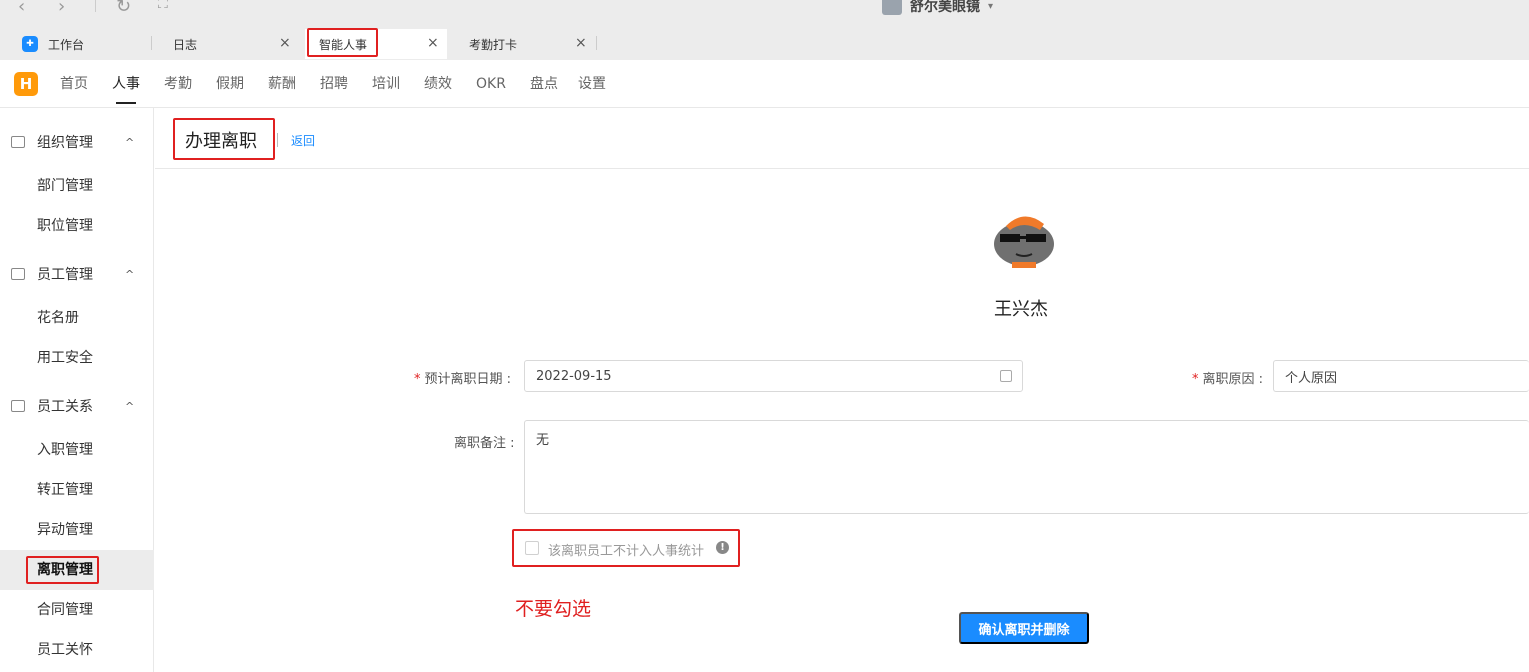  Describe the element at coordinates (30, 44) in the screenshot. I see `app-grid-icon: ✚` at that location.